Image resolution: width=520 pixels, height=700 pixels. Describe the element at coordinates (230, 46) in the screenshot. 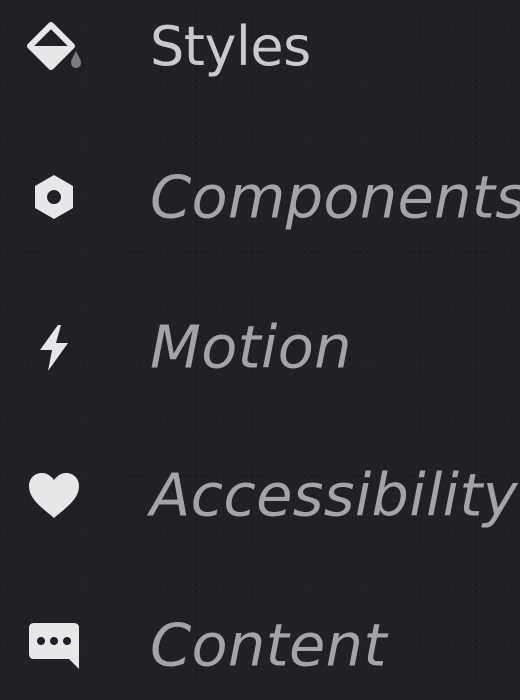

I see `nav-label-styles: Styles` at that location.